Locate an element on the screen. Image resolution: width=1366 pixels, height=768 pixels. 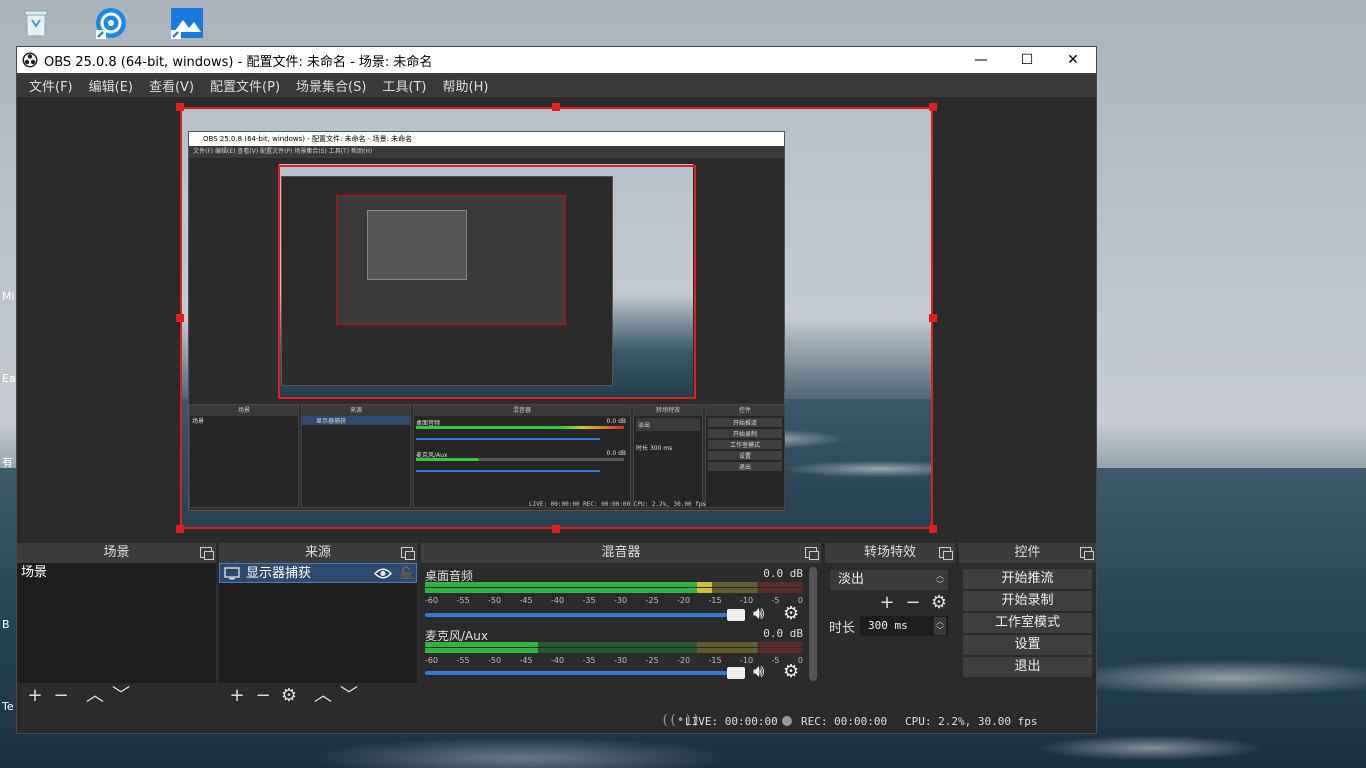
duration-value: 300 ms is located at coordinates (888, 625).